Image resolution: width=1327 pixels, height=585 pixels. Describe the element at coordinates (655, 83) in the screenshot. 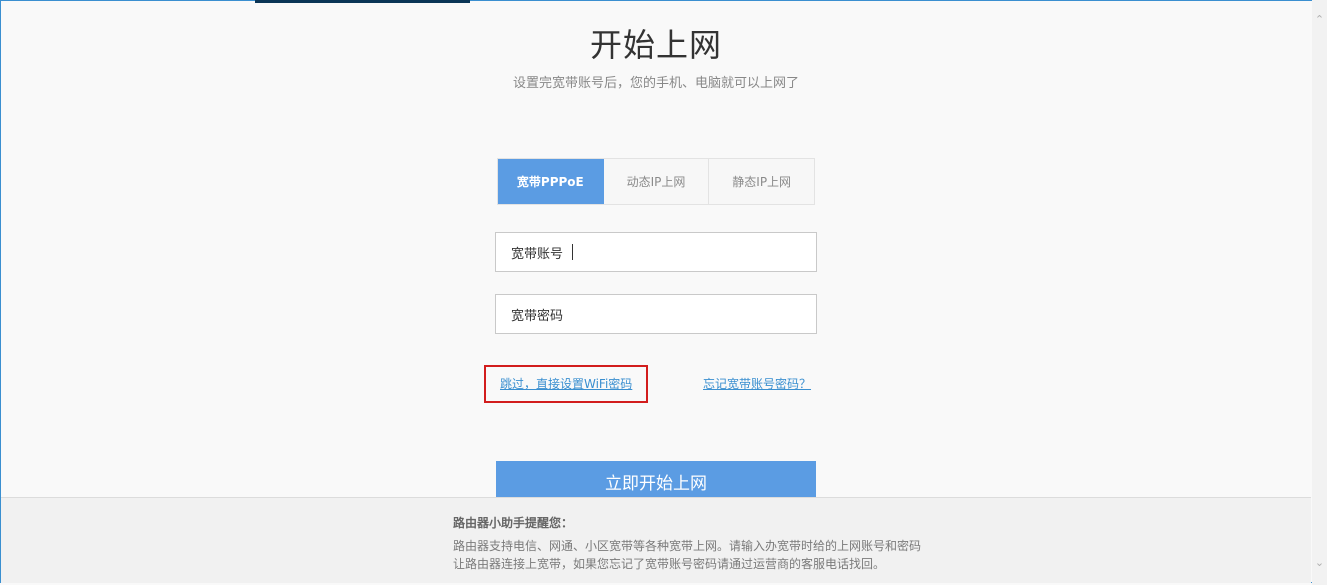

I see `page-subtitle: 设置完宽带账号后，您的手机、电脑就可以上网了` at that location.